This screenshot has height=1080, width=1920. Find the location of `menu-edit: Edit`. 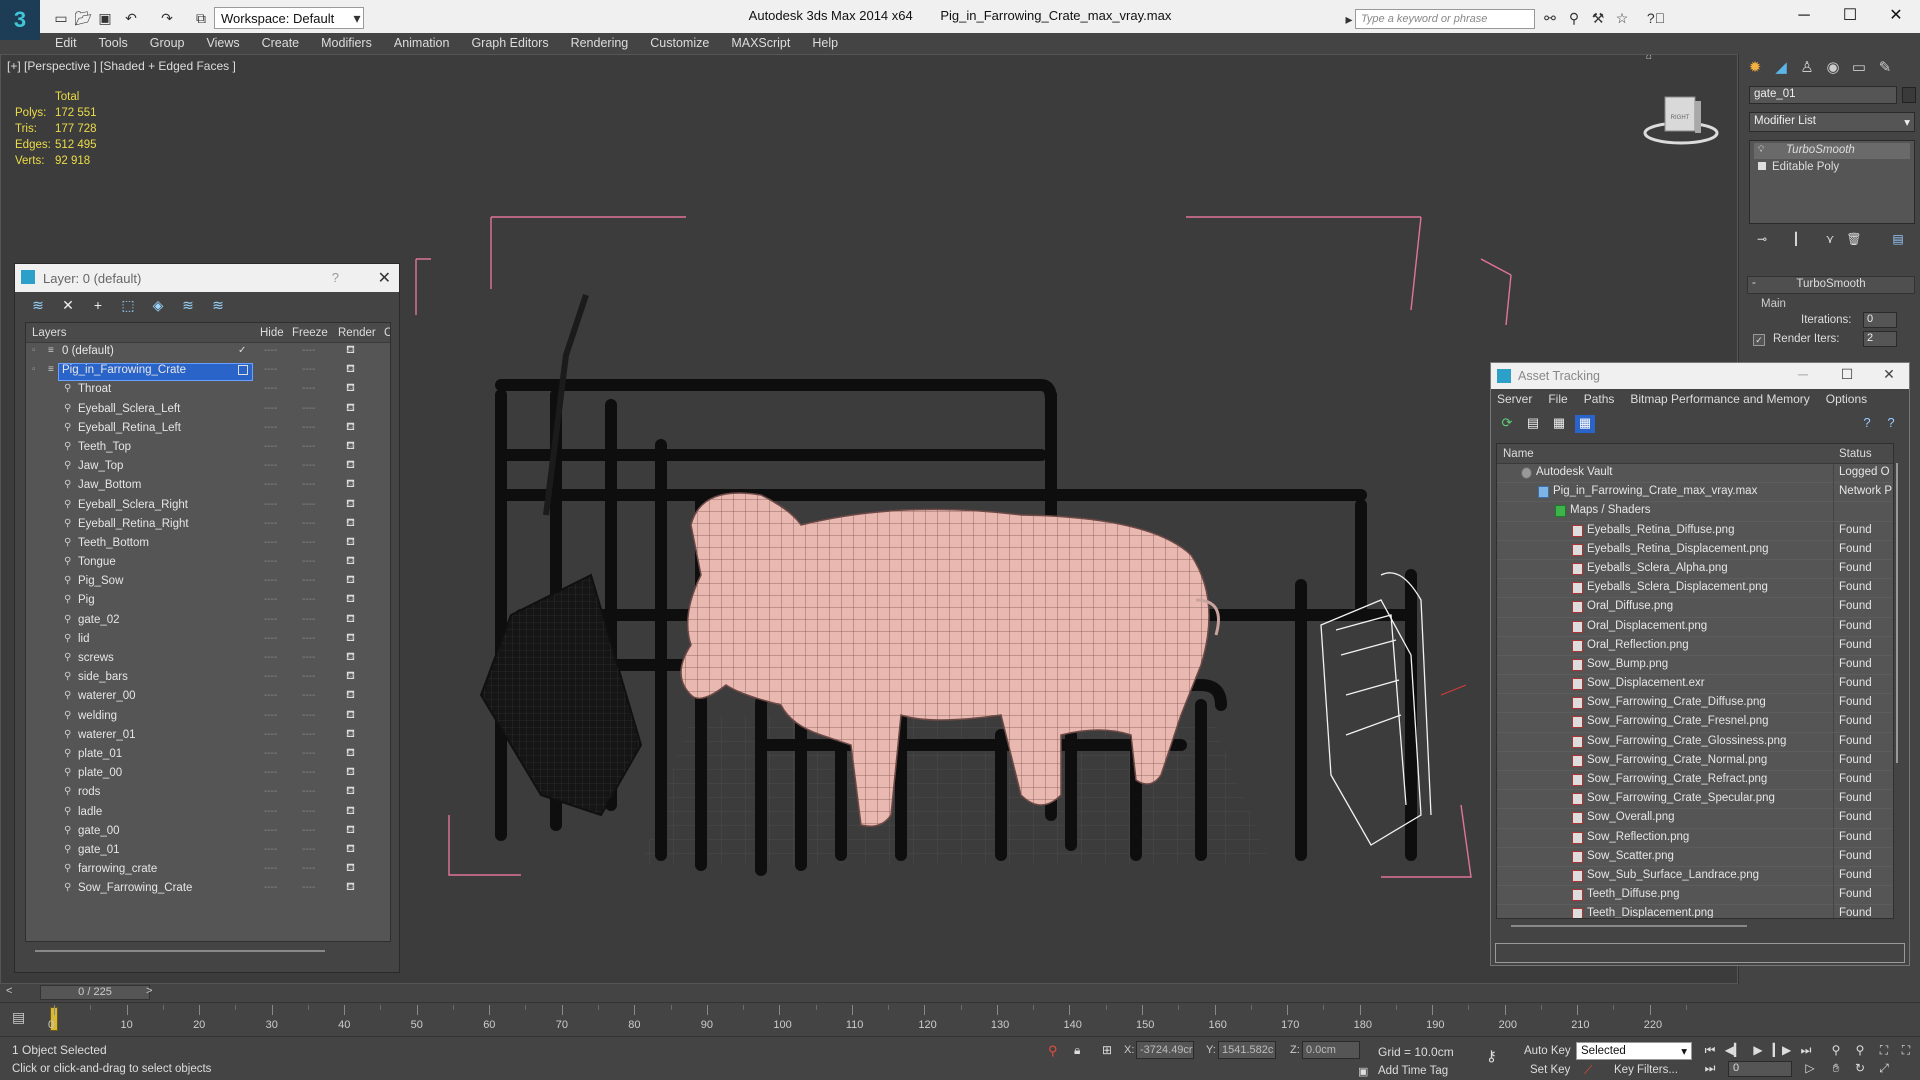

menu-edit: Edit is located at coordinates (66, 43).